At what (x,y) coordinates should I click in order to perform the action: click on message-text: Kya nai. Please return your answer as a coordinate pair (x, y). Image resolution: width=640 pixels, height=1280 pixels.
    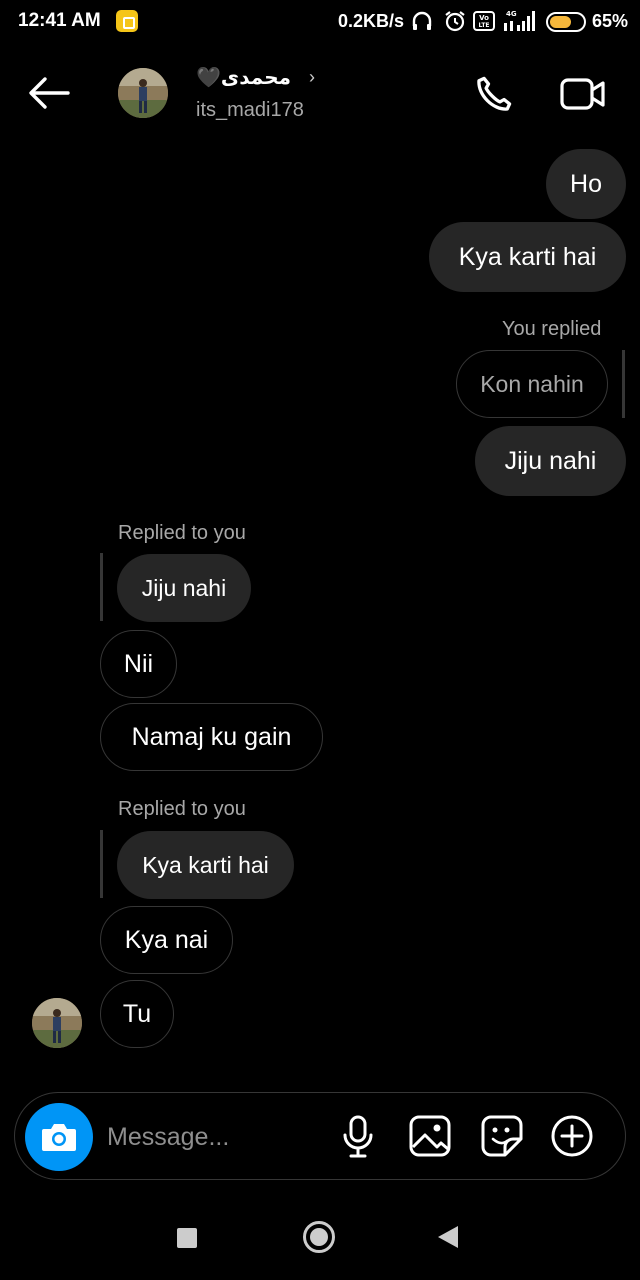
    Looking at the image, I should click on (166, 939).